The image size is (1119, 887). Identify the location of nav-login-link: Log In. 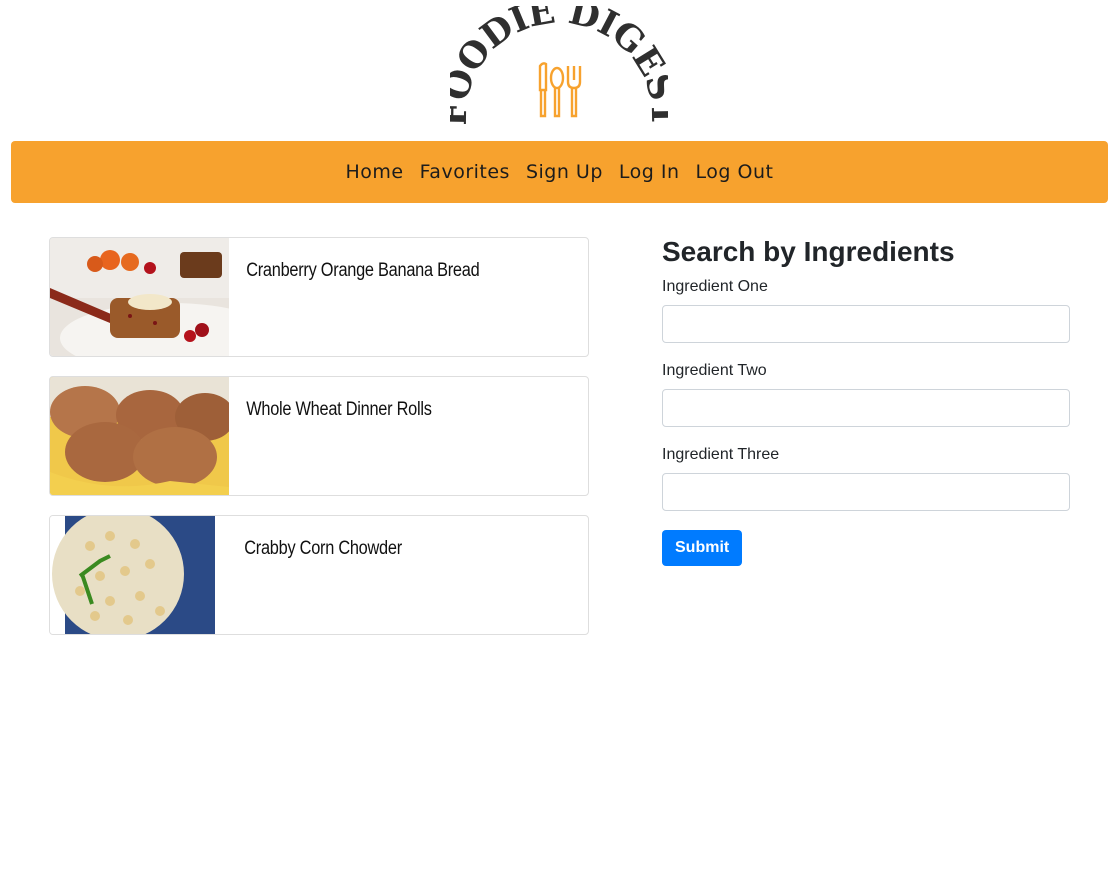
(649, 172).